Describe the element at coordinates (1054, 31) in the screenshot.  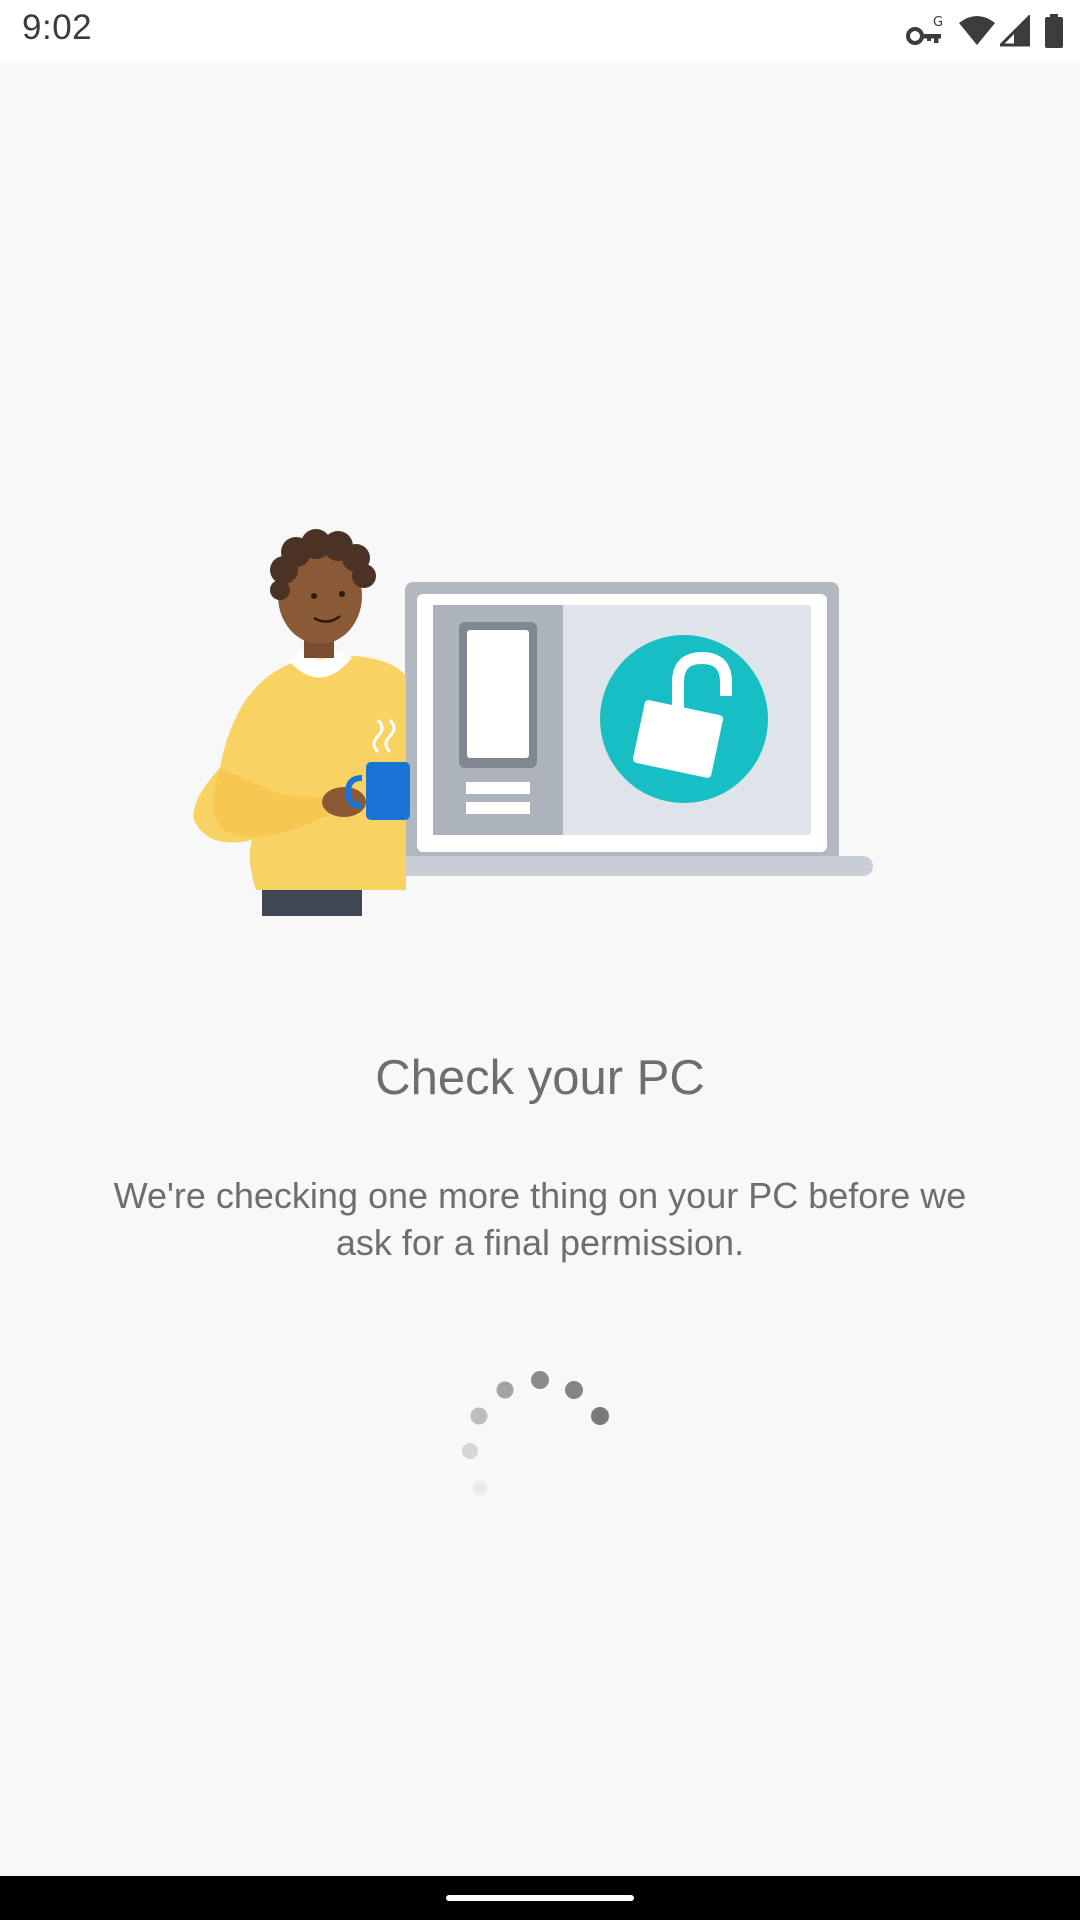
I see `battery-icon` at that location.